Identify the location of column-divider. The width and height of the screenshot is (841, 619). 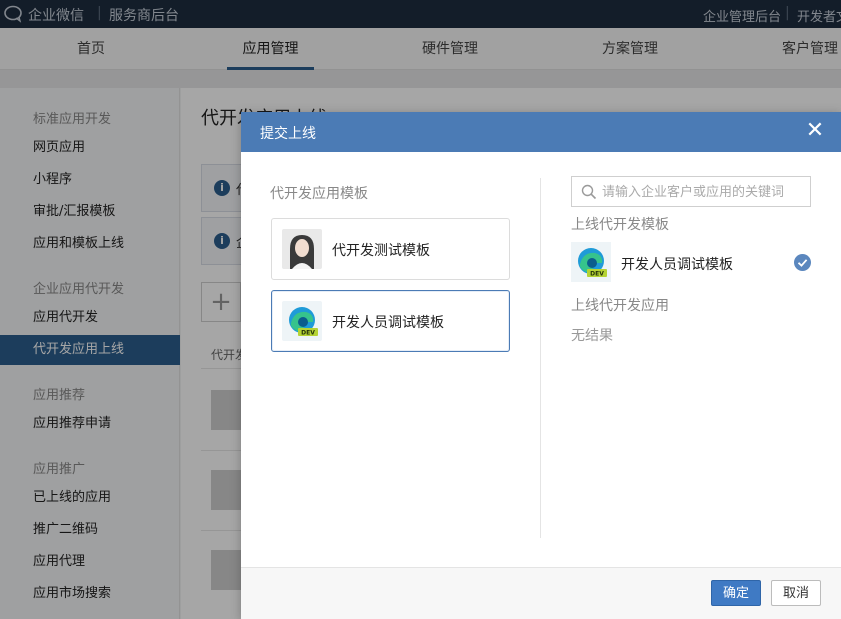
(540, 358).